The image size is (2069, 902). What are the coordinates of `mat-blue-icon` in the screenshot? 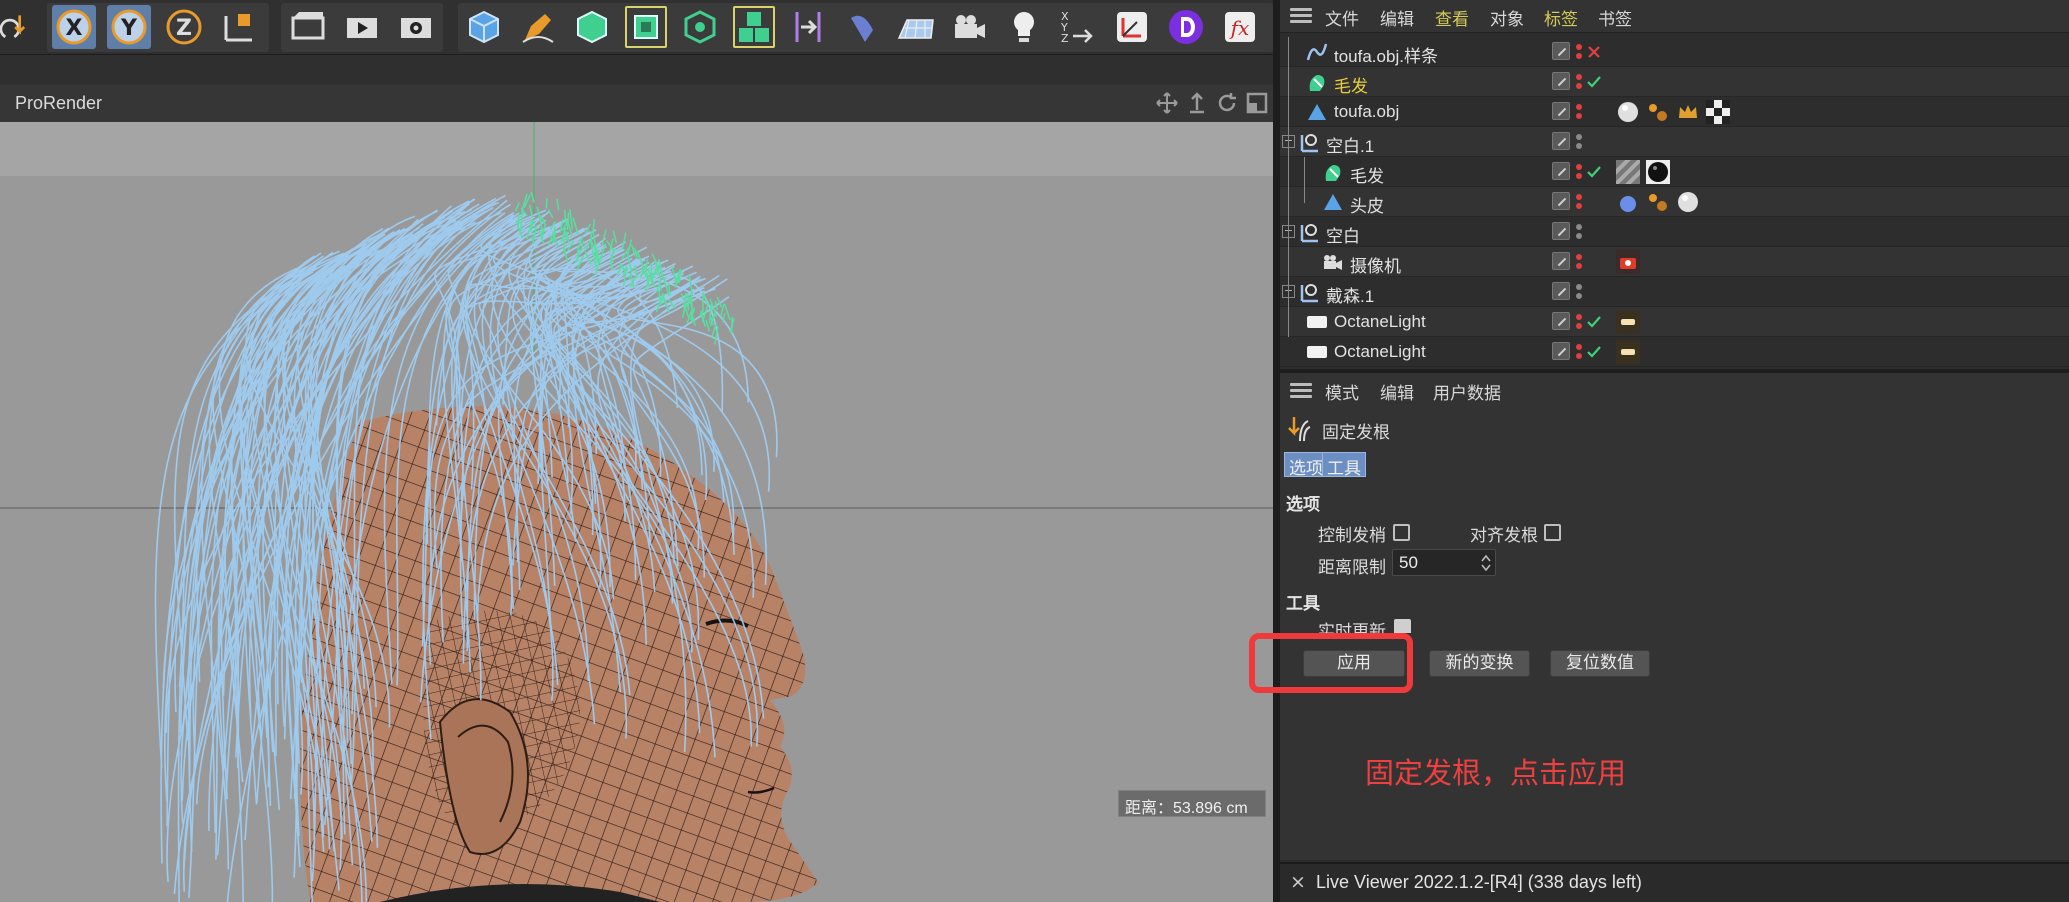 It's located at (1628, 202).